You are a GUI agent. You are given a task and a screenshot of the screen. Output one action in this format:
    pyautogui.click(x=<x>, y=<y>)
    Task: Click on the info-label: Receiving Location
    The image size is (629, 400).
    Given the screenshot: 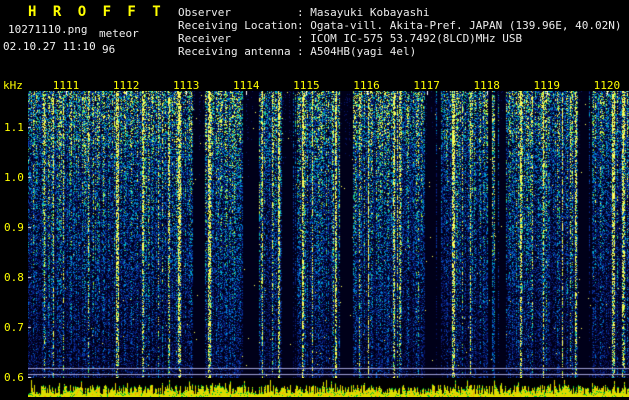 What is the action you would take?
    pyautogui.click(x=238, y=25)
    